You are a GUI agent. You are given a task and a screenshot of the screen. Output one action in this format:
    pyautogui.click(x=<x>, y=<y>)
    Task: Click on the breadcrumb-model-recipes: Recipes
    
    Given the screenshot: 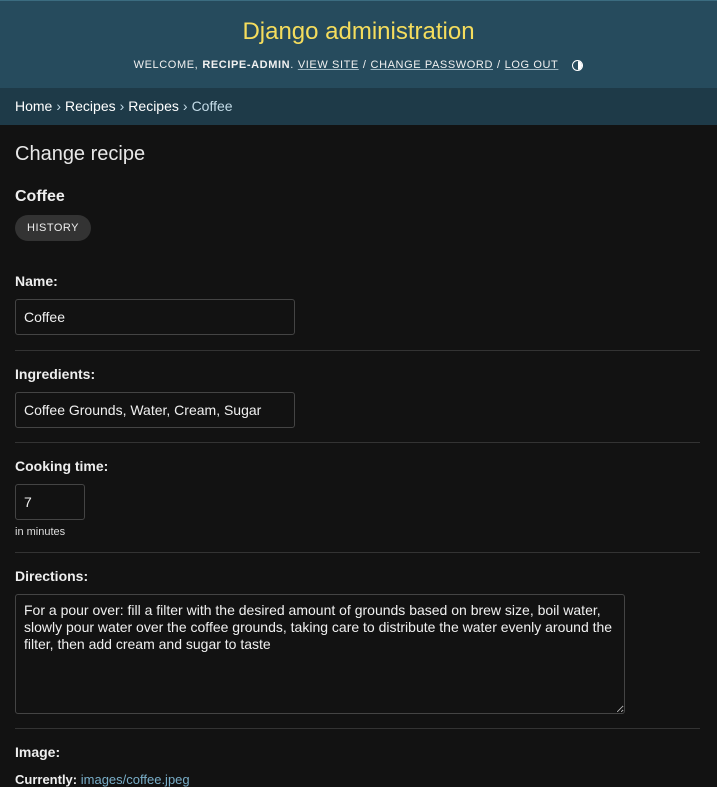 What is the action you would take?
    pyautogui.click(x=153, y=106)
    